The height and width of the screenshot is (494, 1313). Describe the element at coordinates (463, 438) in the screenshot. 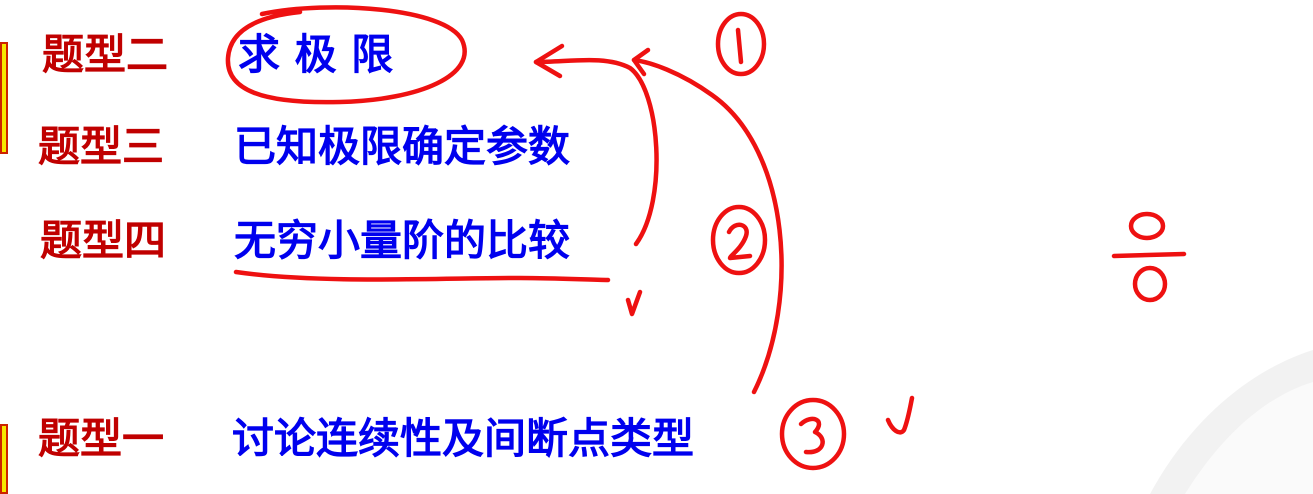

I see `topic-title: 讨论连续性及间断点类型` at that location.